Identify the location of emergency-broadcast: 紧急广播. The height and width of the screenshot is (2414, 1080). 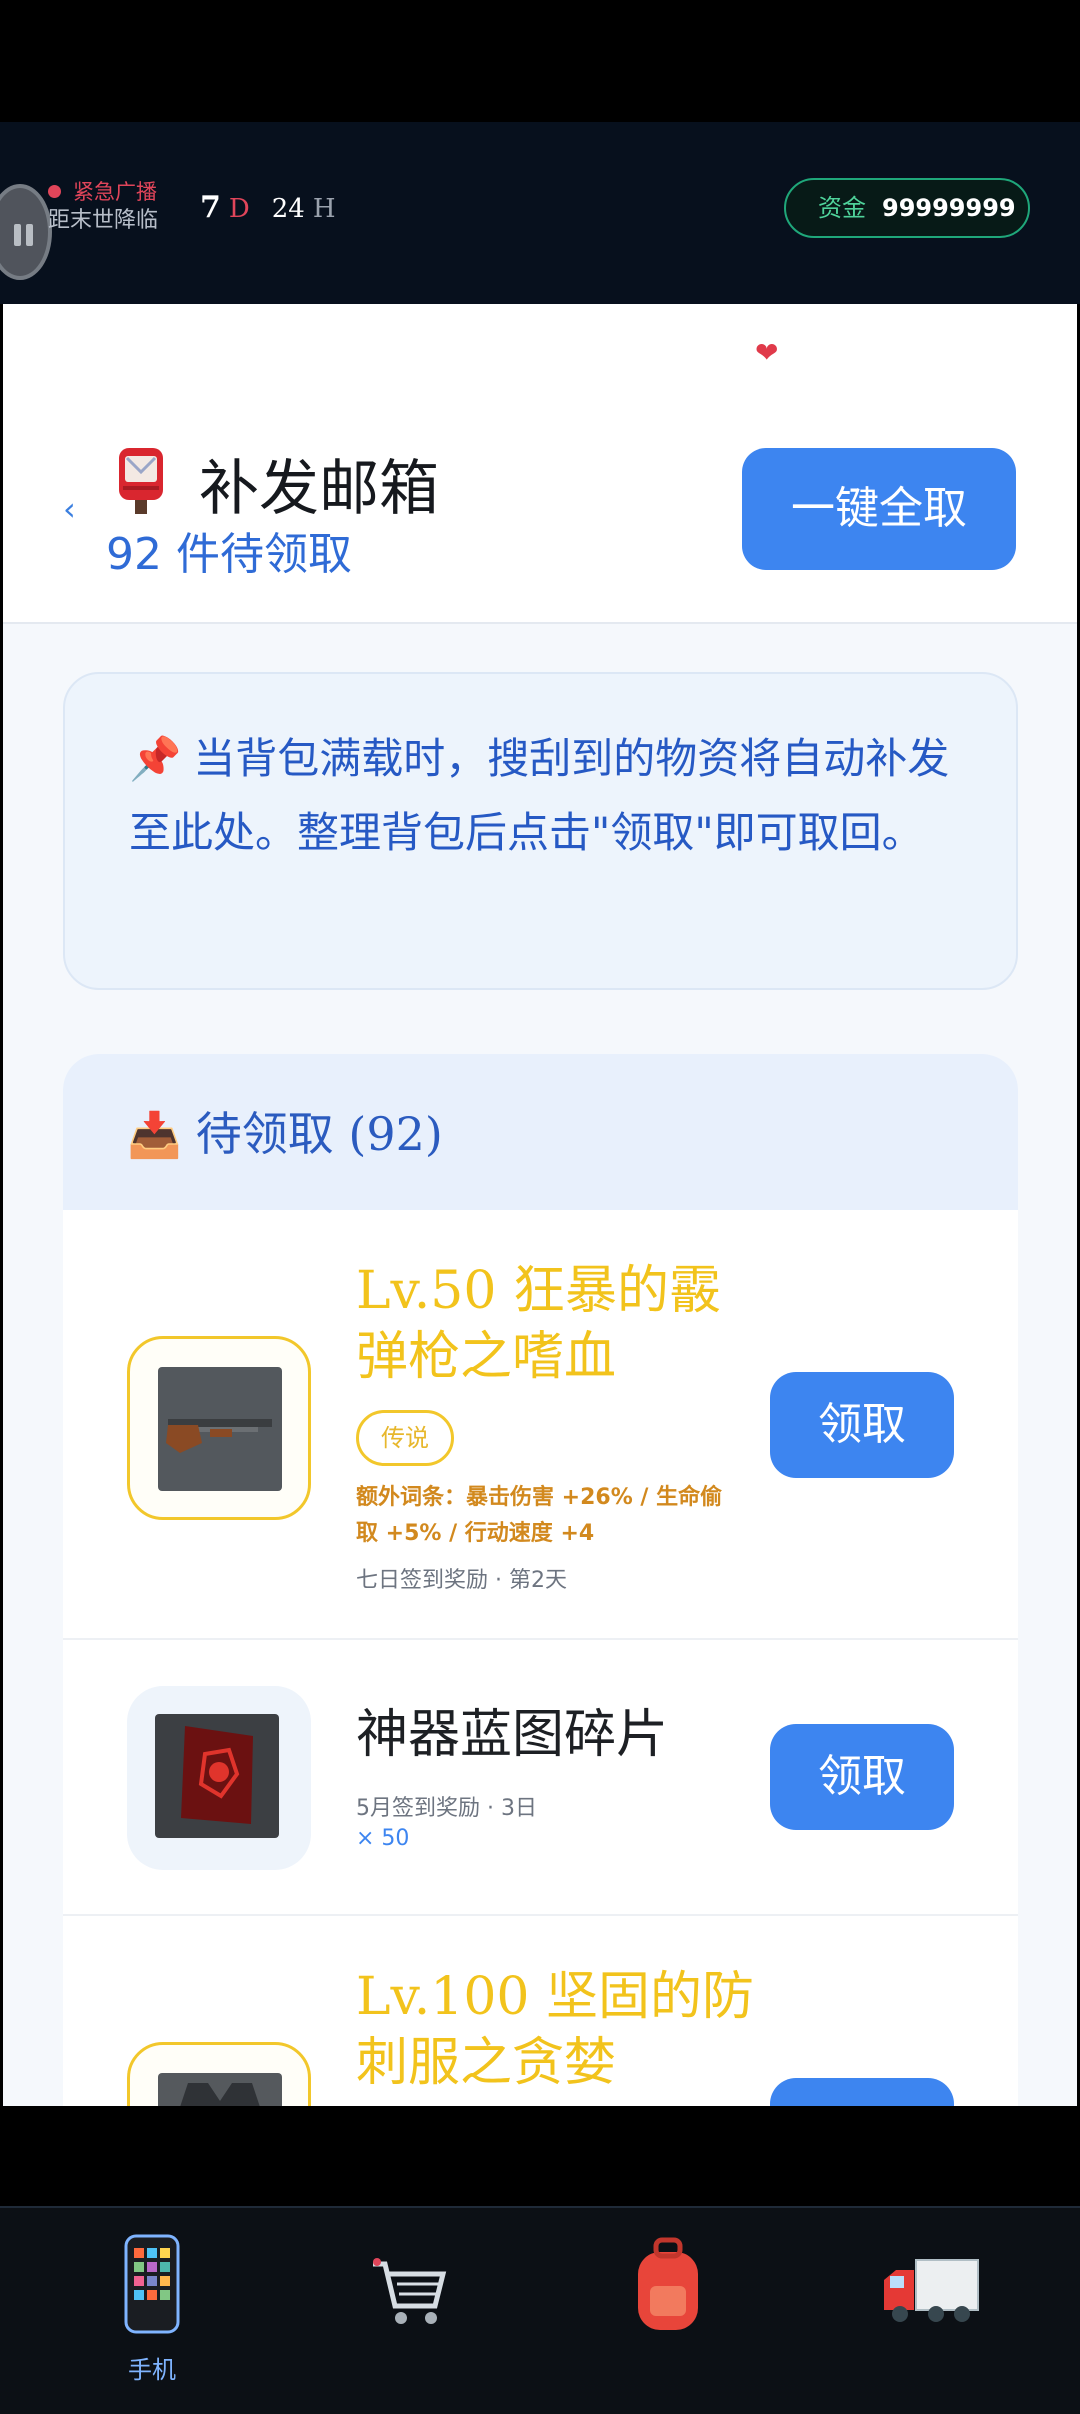
(102, 192).